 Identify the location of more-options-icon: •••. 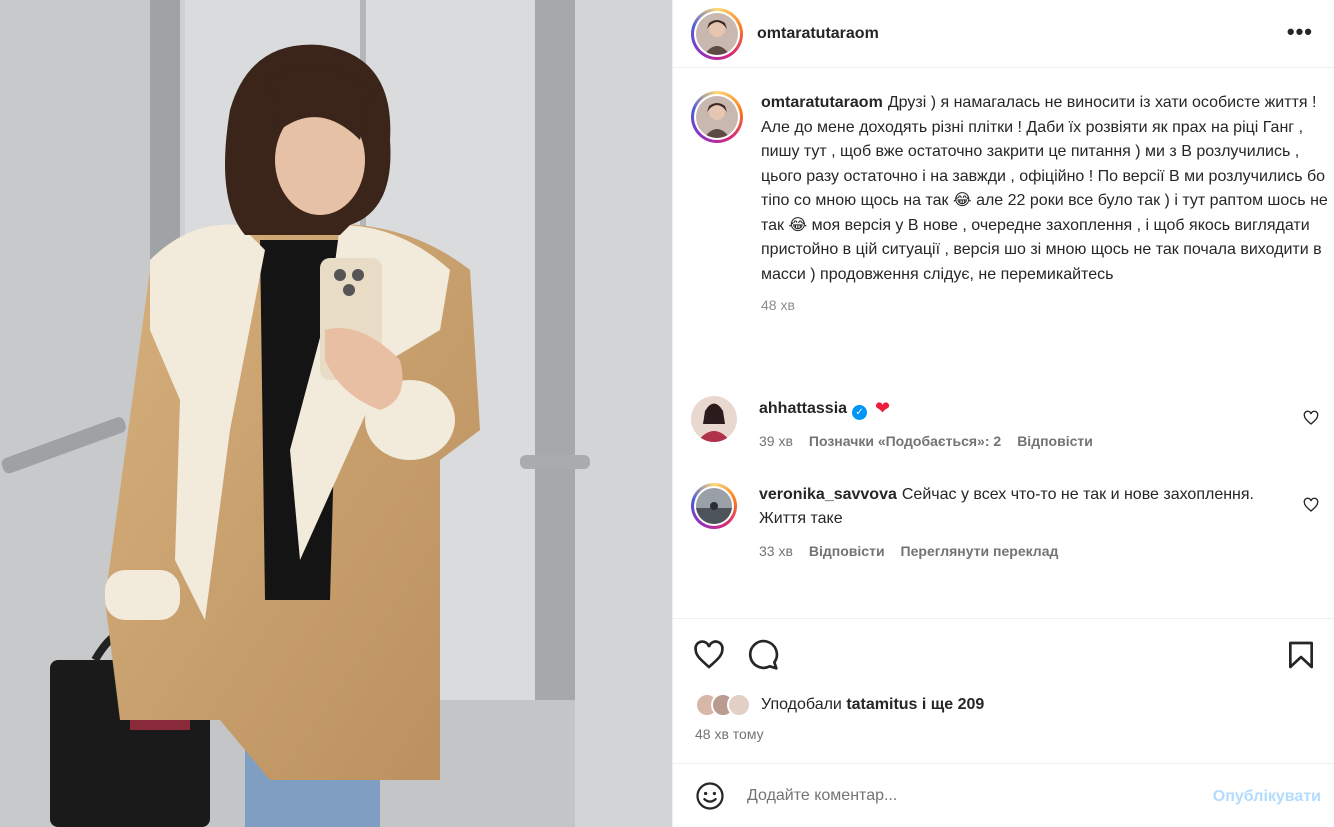
(1300, 32).